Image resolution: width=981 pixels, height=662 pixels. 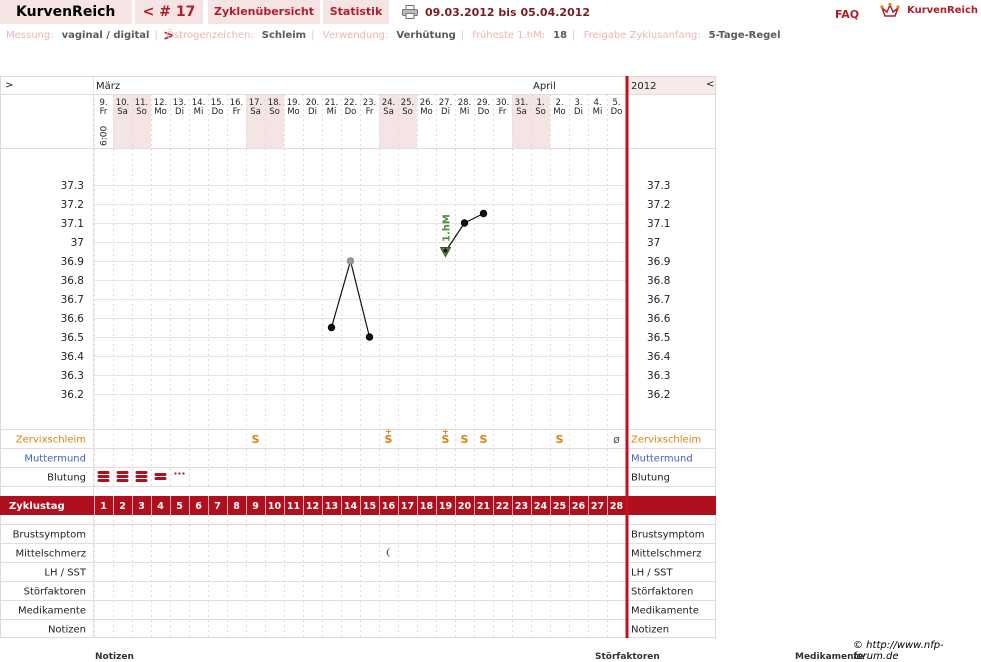 What do you see at coordinates (617, 506) in the screenshot?
I see `cycle-day-number: 28` at bounding box center [617, 506].